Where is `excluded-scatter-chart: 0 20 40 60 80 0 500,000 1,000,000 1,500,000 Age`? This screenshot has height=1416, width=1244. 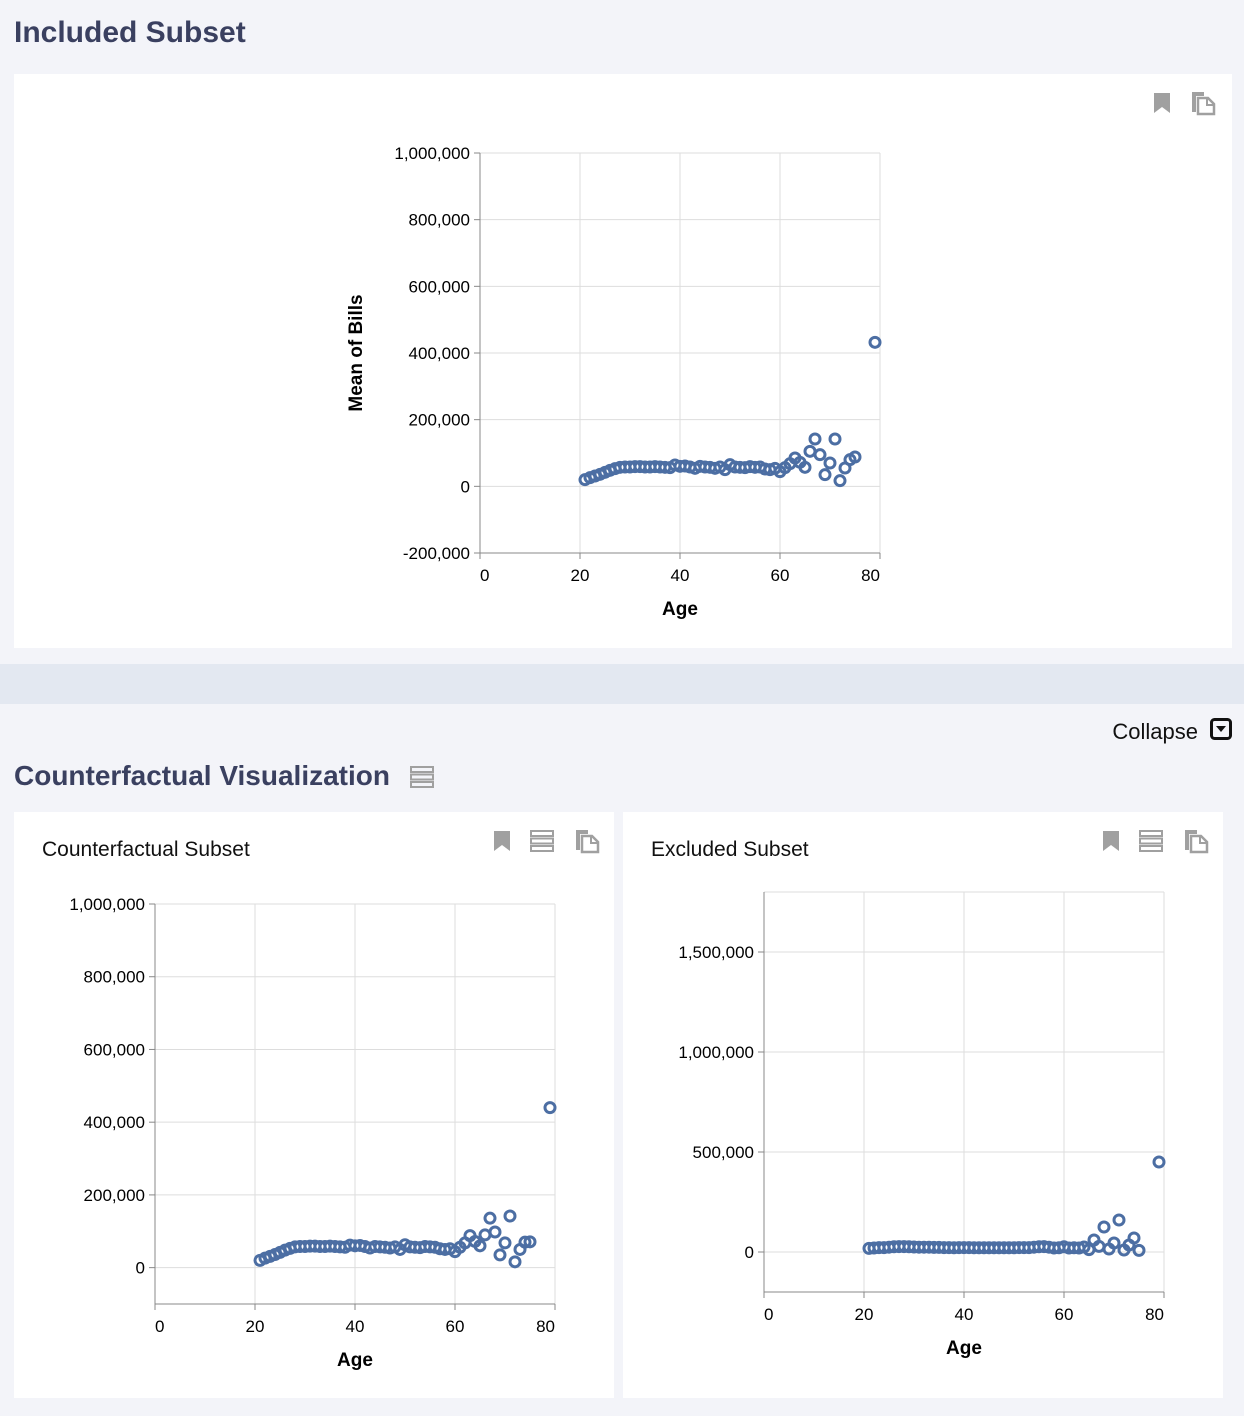
excluded-scatter-chart: 0 20 40 60 80 0 500,000 1,000,000 1,500,000 Age is located at coordinates (922, 1125).